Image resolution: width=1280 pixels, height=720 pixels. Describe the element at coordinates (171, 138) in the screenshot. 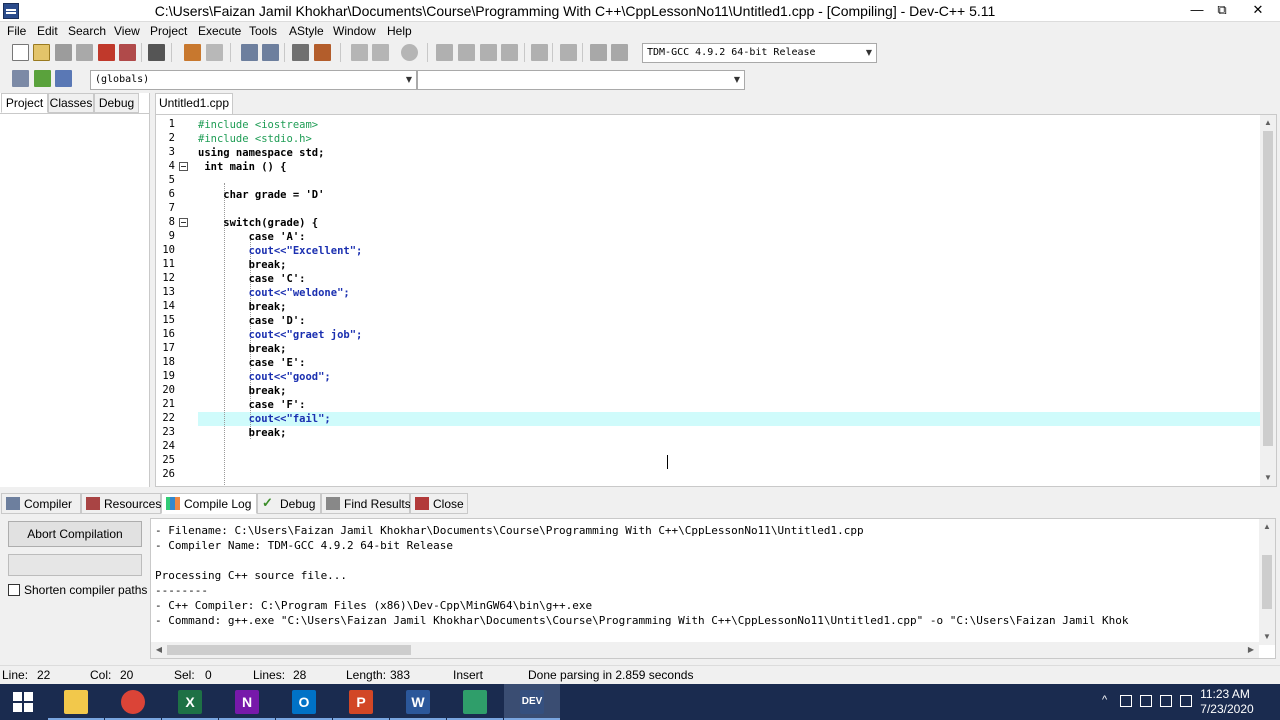

I see `line-number: 2` at that location.